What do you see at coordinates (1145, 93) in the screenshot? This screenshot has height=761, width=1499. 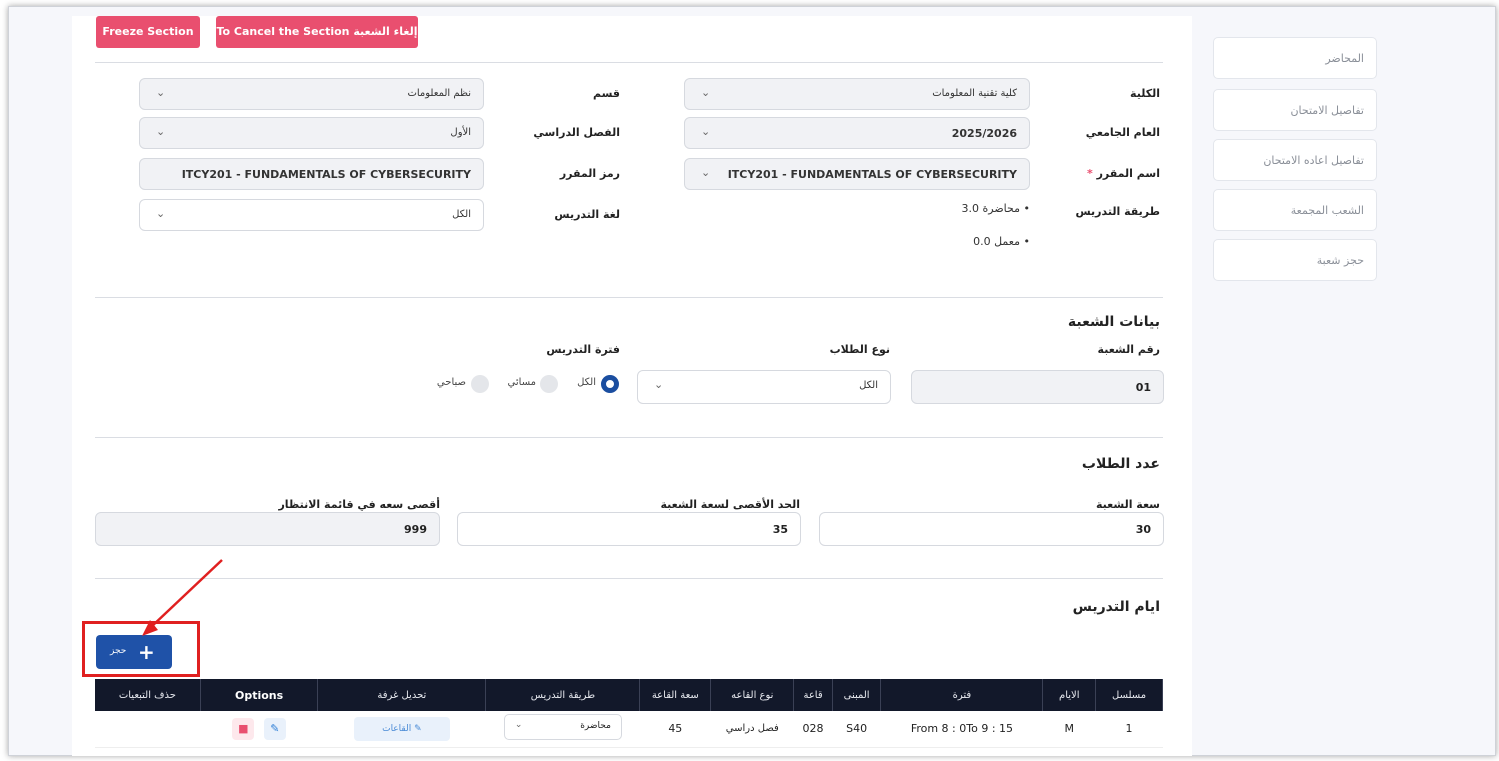 I see `college-label: الكلية` at bounding box center [1145, 93].